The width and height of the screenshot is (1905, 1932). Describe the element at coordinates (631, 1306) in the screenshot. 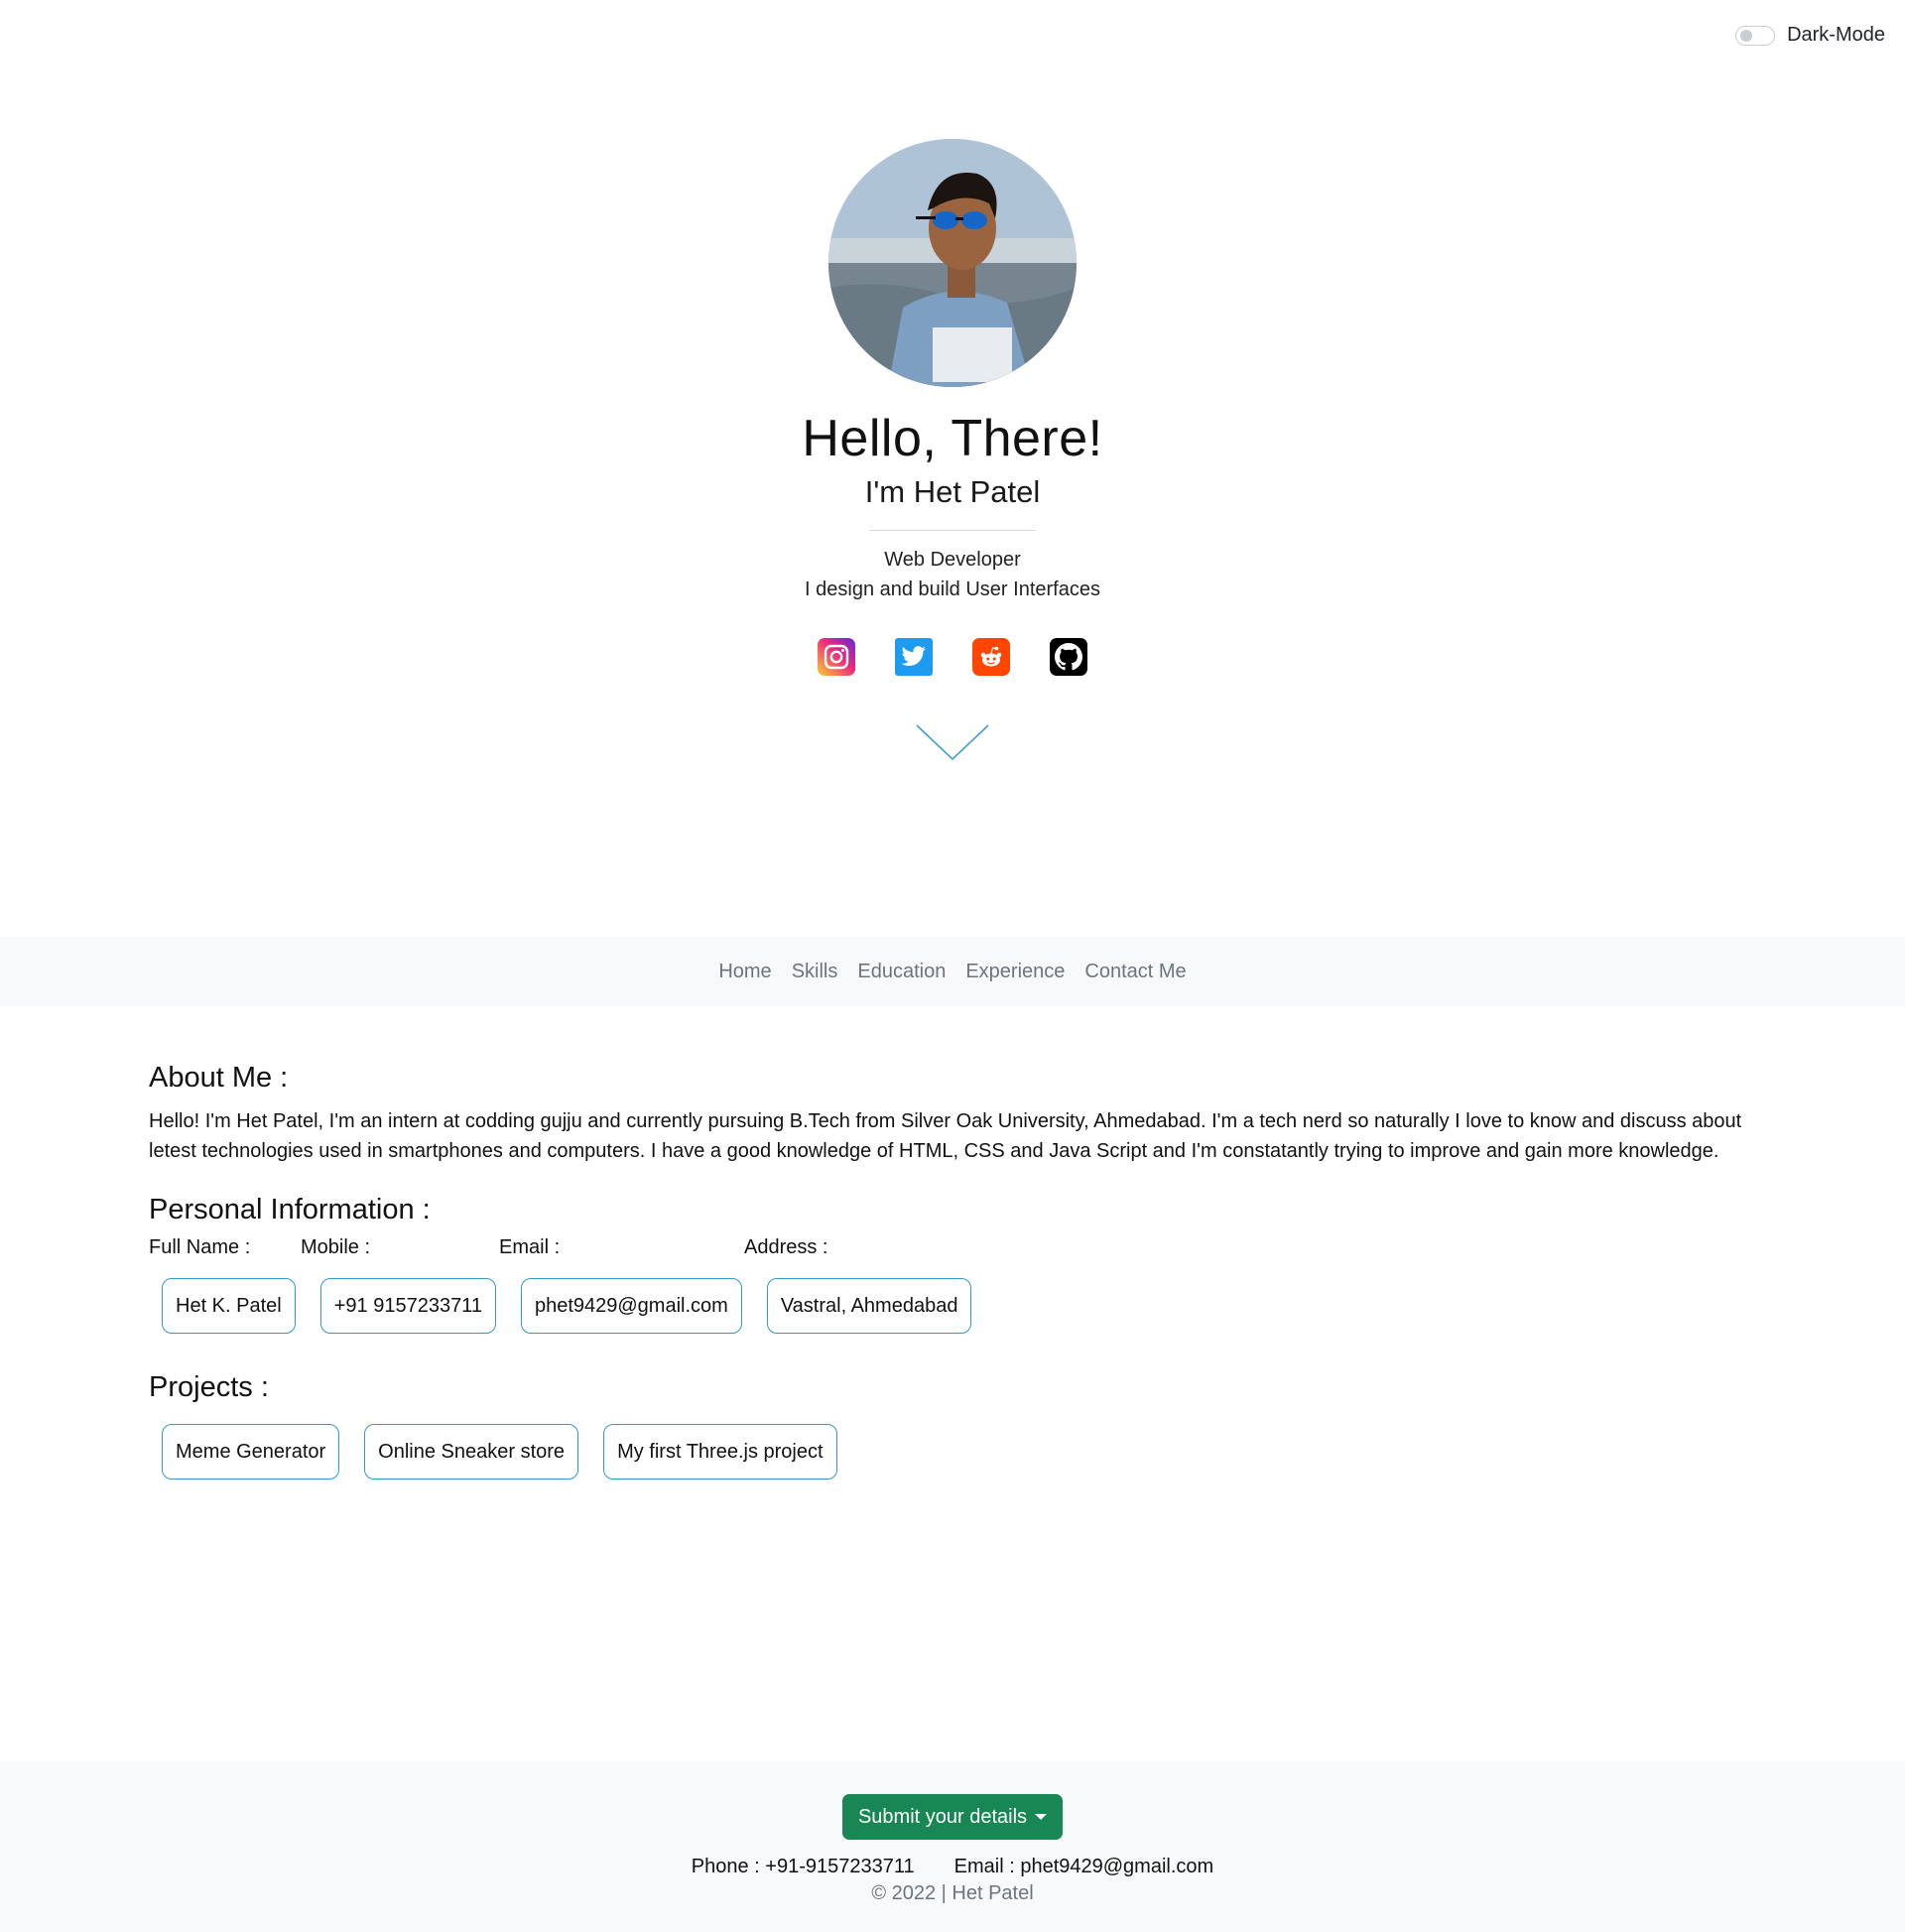

I see `email-value: phet9429@gmail.com` at that location.